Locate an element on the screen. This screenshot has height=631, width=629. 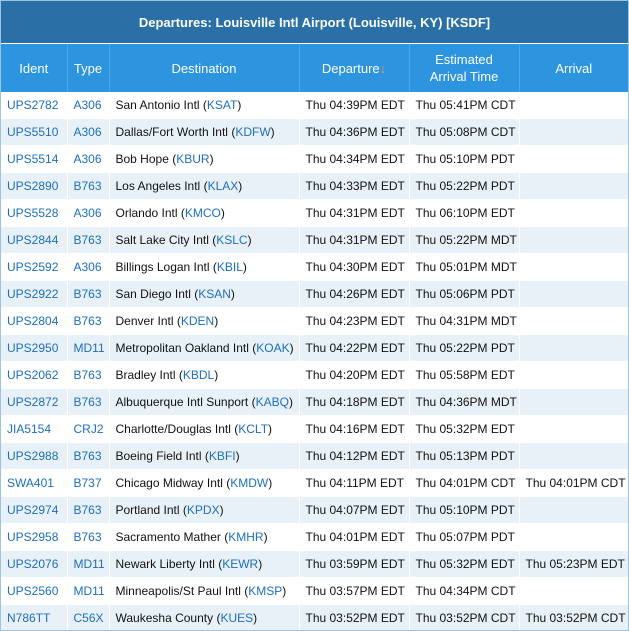
destination-code-link: KMSP is located at coordinates (265, 591).